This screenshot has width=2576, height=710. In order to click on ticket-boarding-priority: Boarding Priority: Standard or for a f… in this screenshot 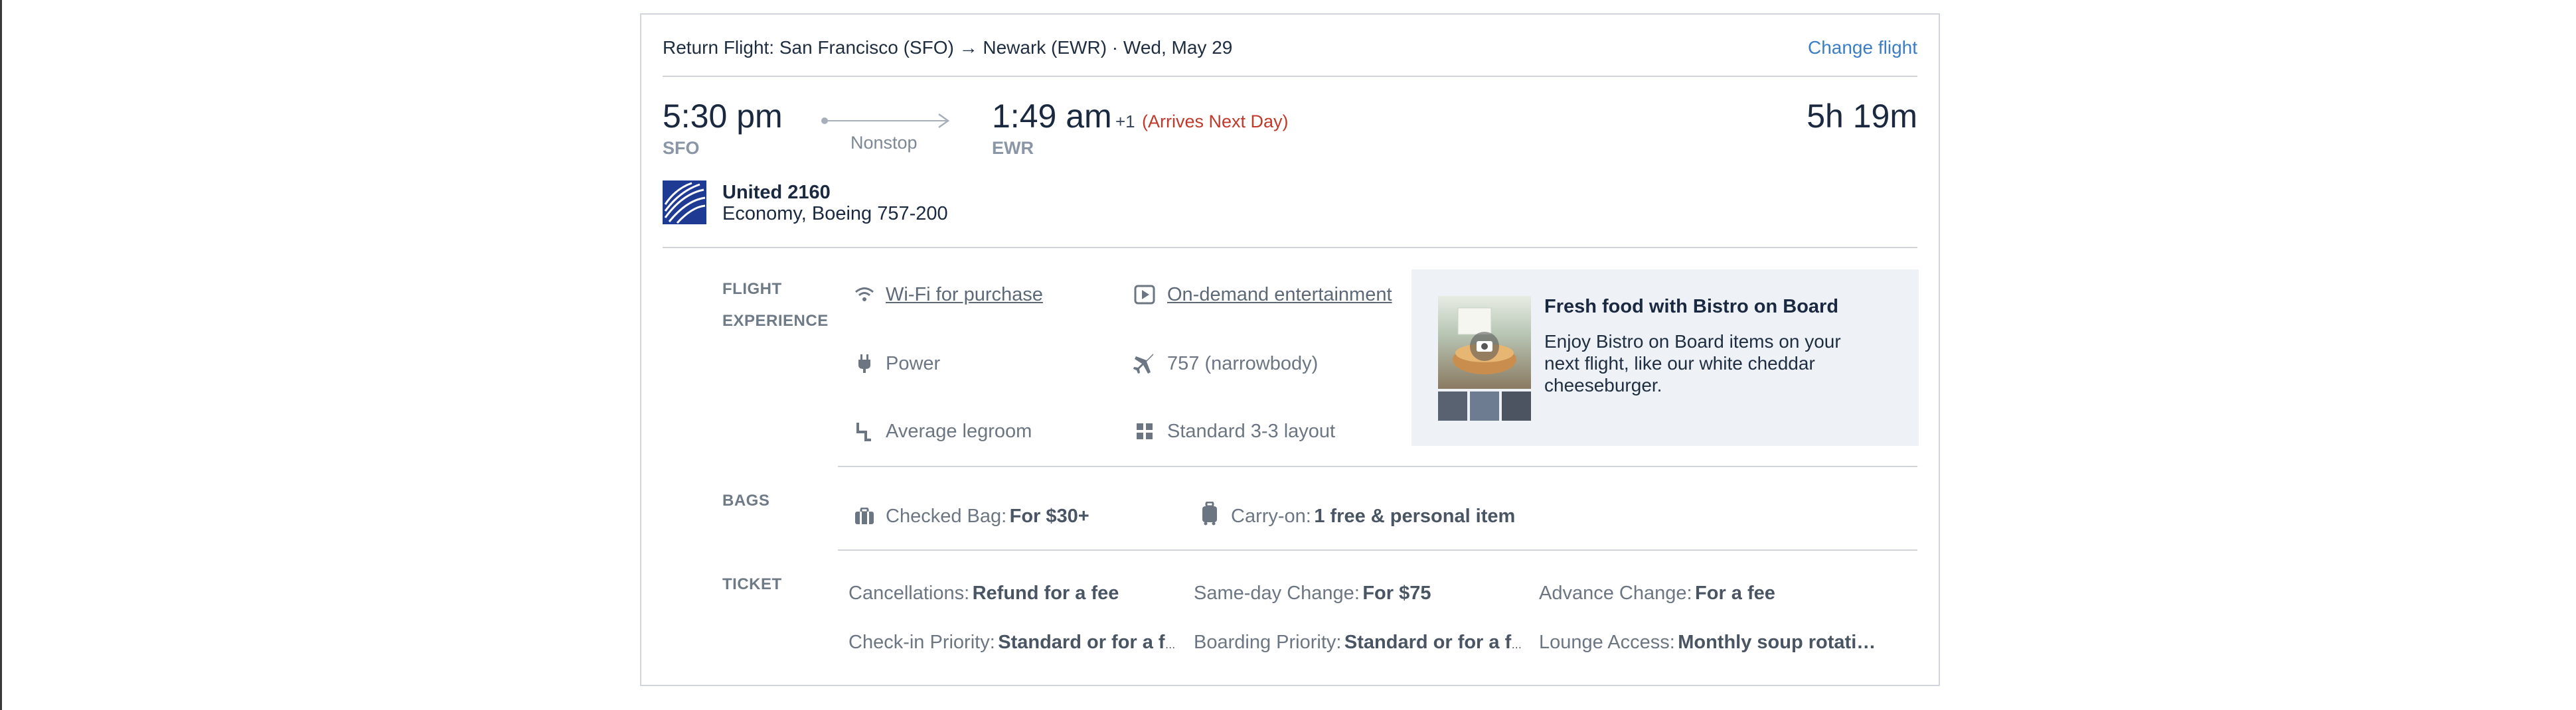, I will do `click(1360, 642)`.